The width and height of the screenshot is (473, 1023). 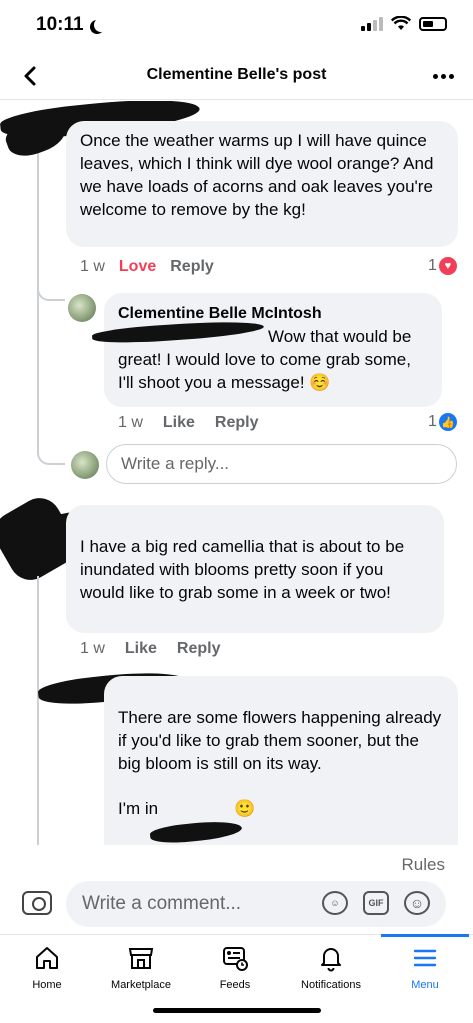 What do you see at coordinates (417, 903) in the screenshot?
I see `emoji-icon: ☺` at bounding box center [417, 903].